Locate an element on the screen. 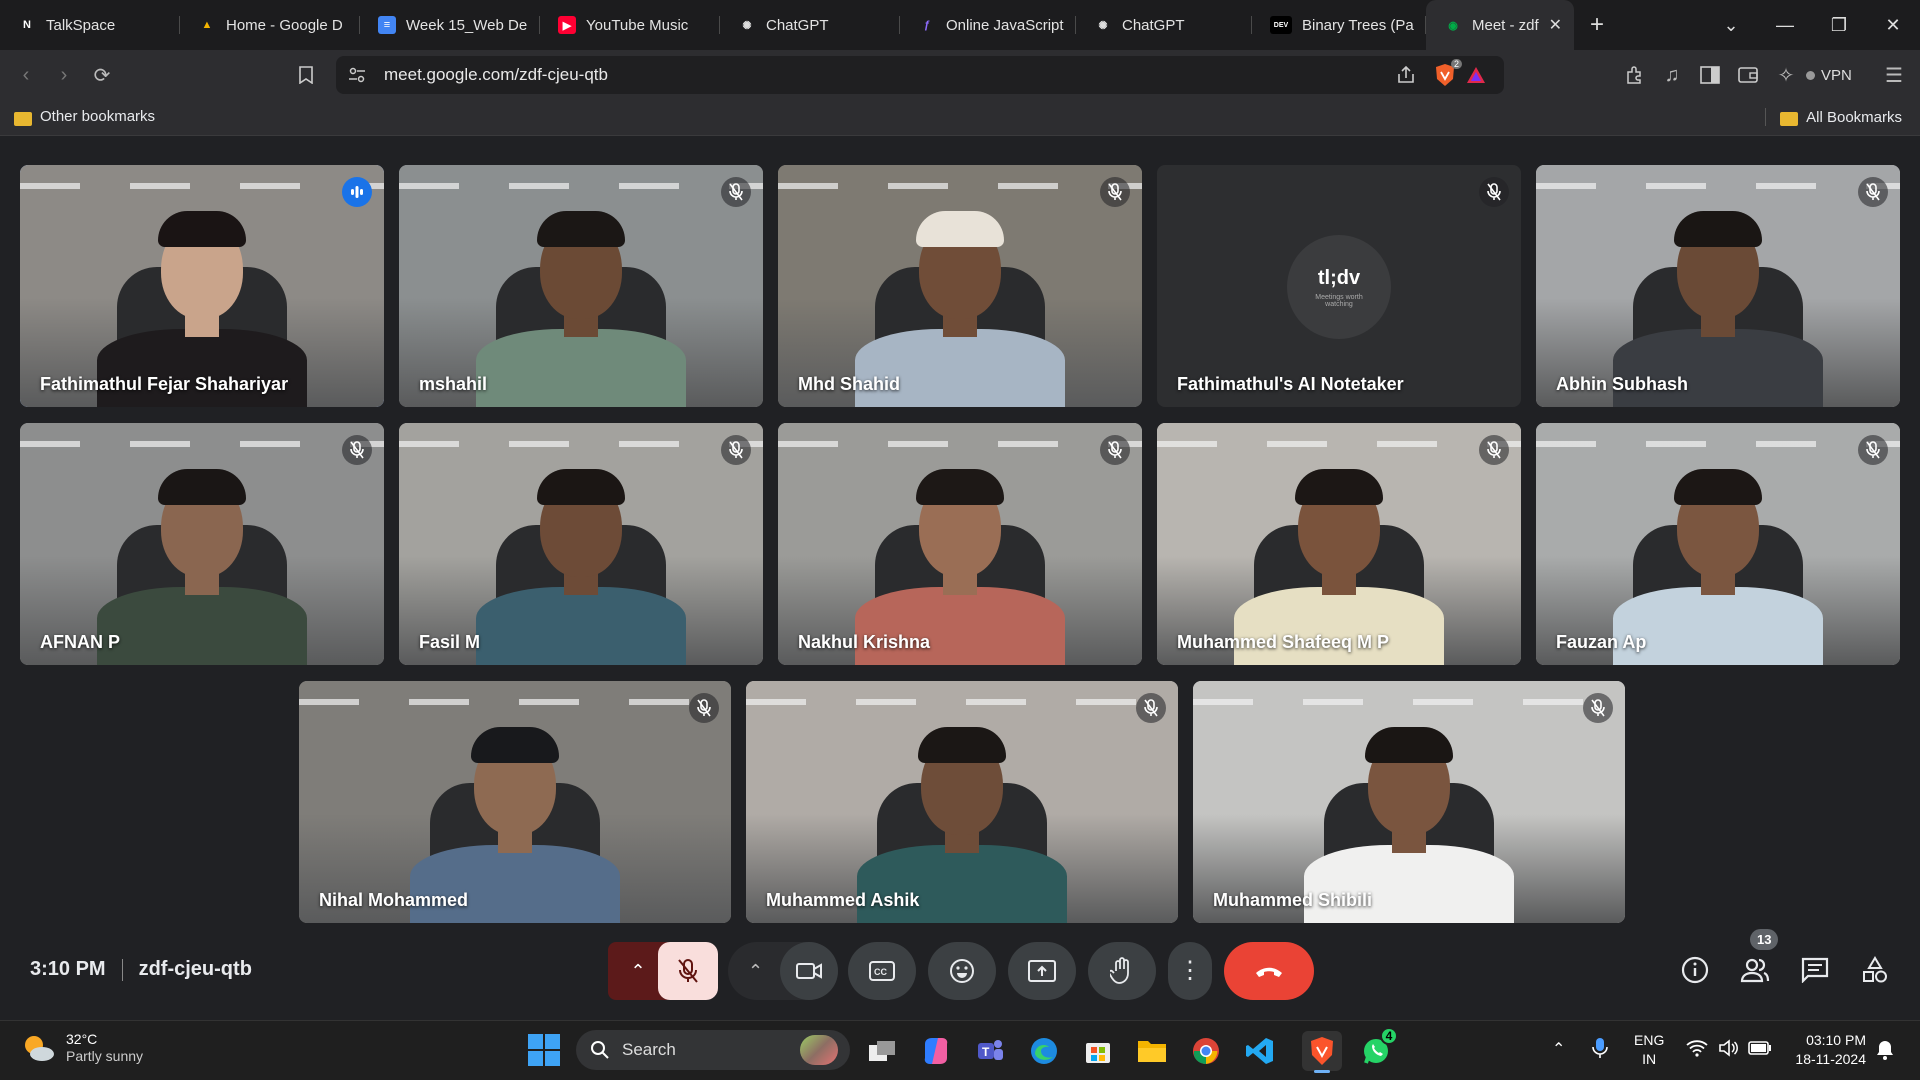 Image resolution: width=1920 pixels, height=1080 pixels. present-icon is located at coordinates (1042, 971).